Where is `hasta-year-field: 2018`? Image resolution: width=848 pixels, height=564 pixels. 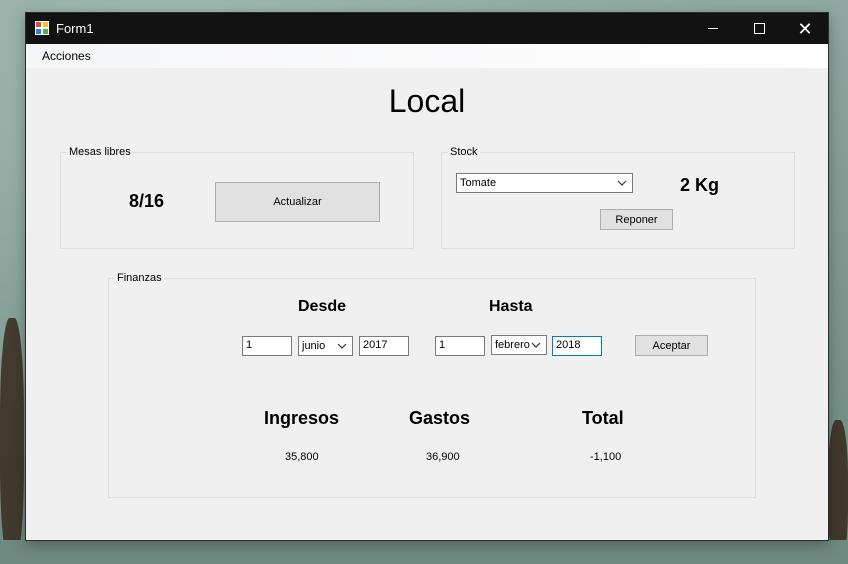
hasta-year-field: 2018 is located at coordinates (577, 346).